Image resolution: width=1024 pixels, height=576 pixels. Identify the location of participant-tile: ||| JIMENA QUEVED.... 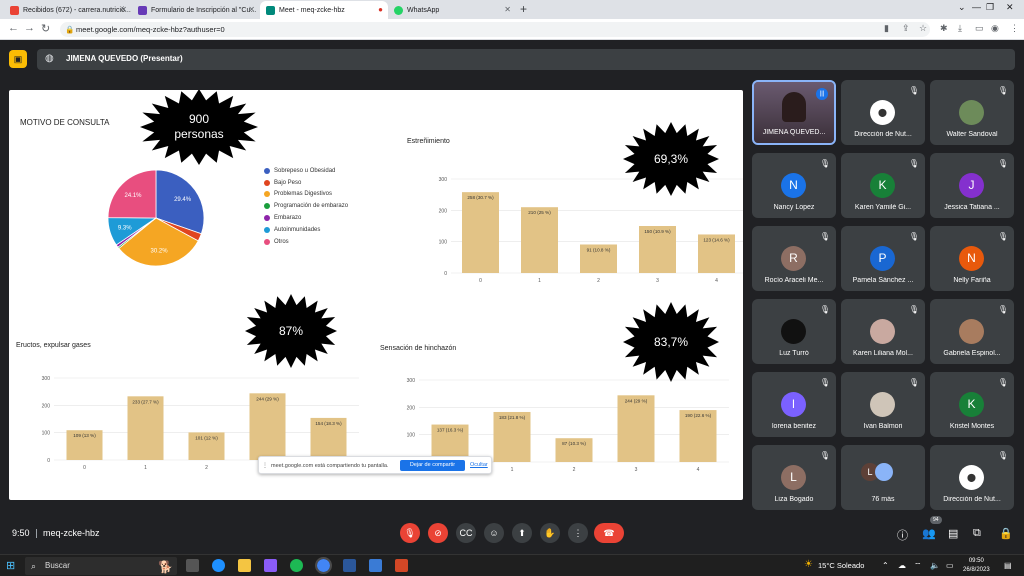
(794, 112).